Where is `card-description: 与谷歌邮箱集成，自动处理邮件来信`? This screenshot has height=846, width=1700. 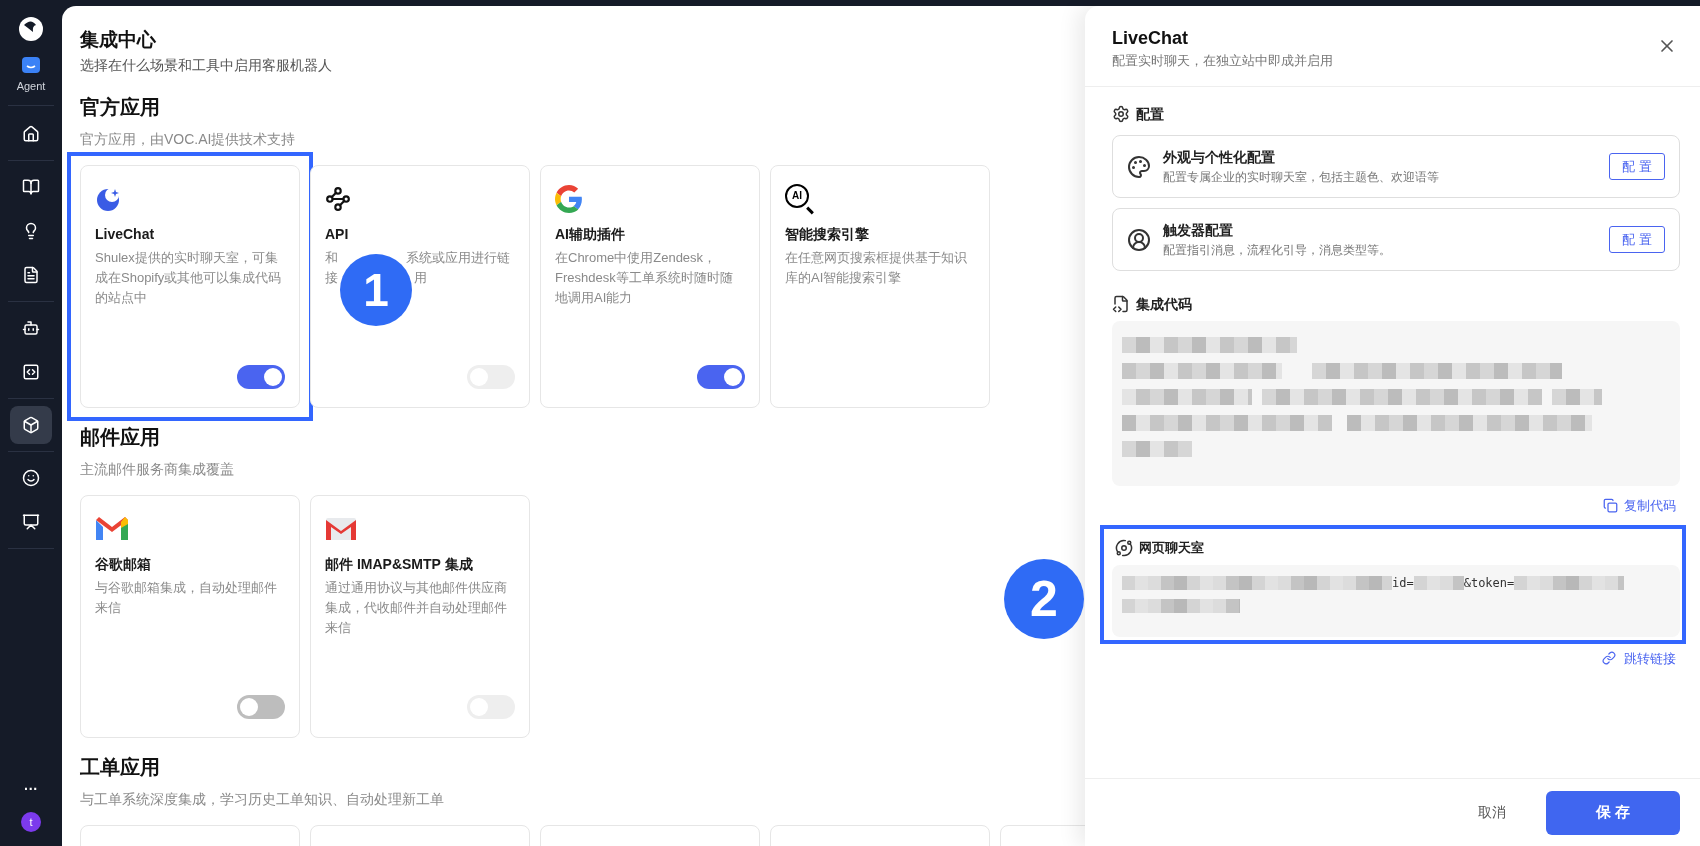 card-description: 与谷歌邮箱集成，自动处理邮件来信 is located at coordinates (186, 598).